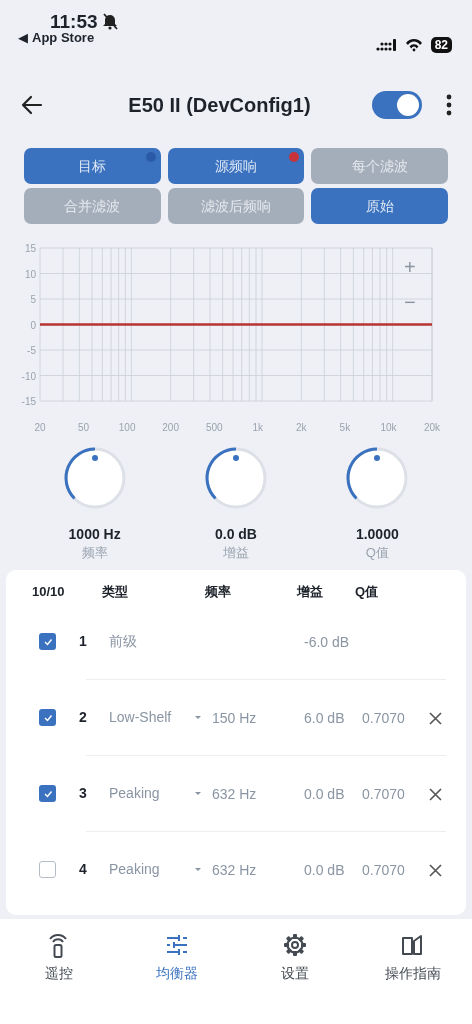 This screenshot has width=472, height=1024. Describe the element at coordinates (218, 592) in the screenshot. I see `column-header: 频率` at that location.